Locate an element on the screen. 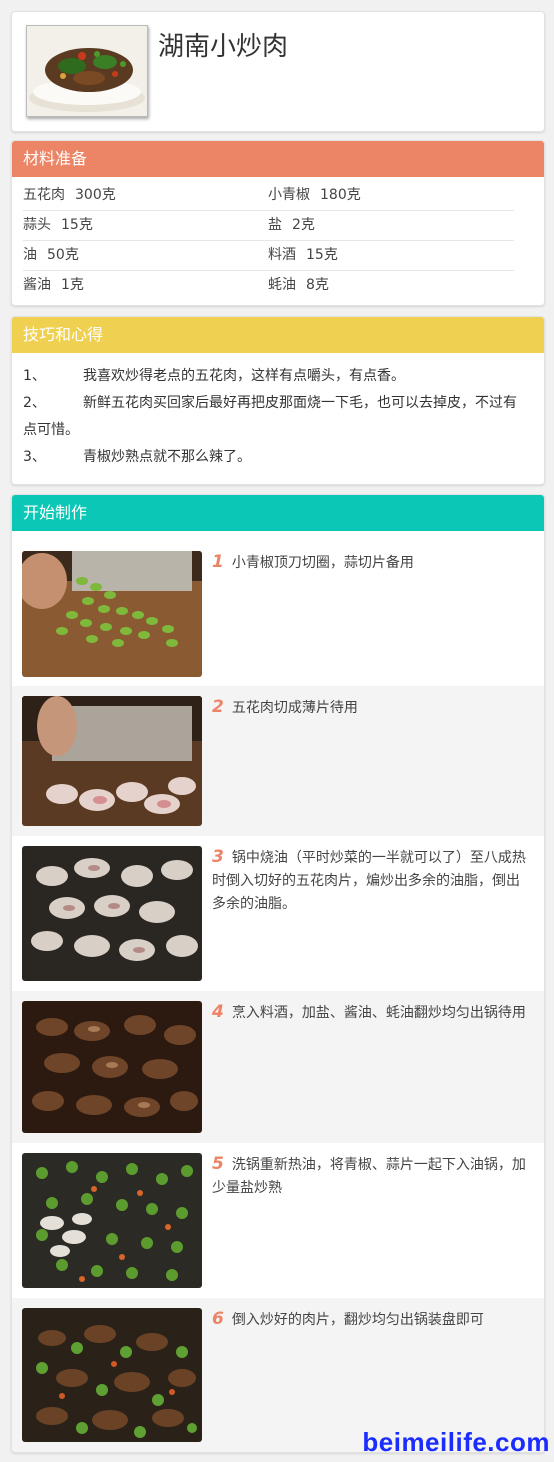 The height and width of the screenshot is (1462, 554). ingredient-item: 油 50克 is located at coordinates (51, 255).